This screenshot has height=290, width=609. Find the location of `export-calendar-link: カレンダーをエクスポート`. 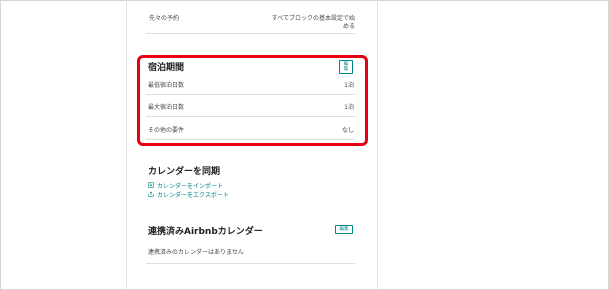

export-calendar-link: カレンダーをエクスポート is located at coordinates (188, 194).